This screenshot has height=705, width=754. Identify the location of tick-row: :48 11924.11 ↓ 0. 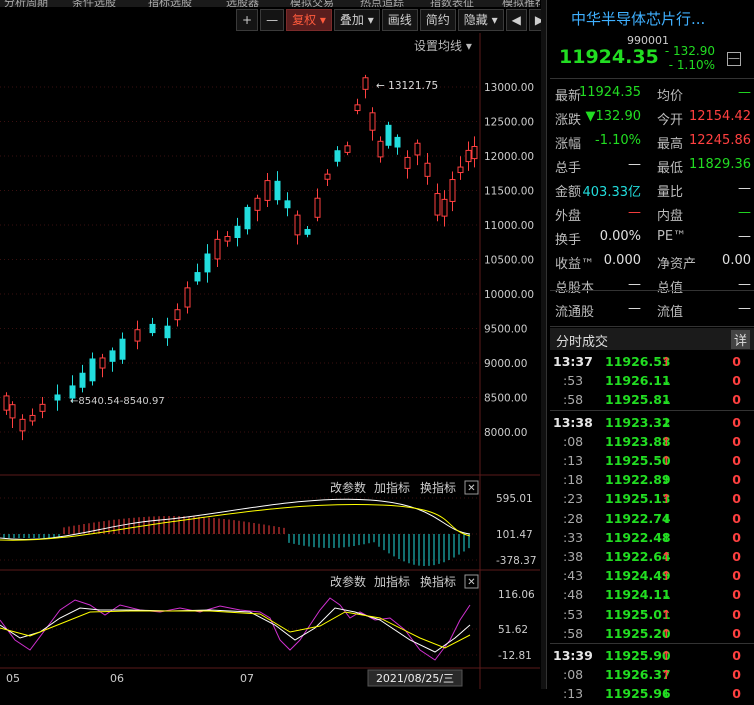
(651, 596).